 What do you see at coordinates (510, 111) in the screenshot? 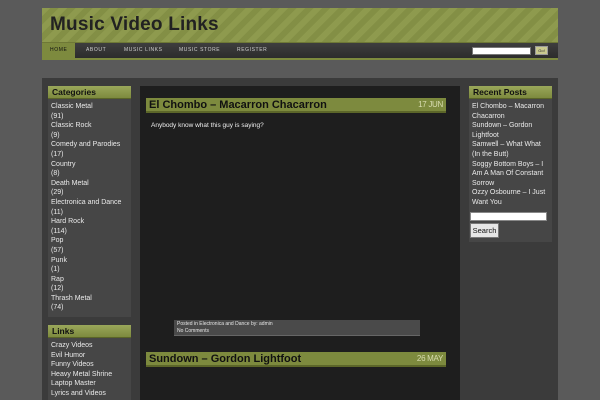
I see `recent-post-link: El Chombo – Macarron Chacarron` at bounding box center [510, 111].